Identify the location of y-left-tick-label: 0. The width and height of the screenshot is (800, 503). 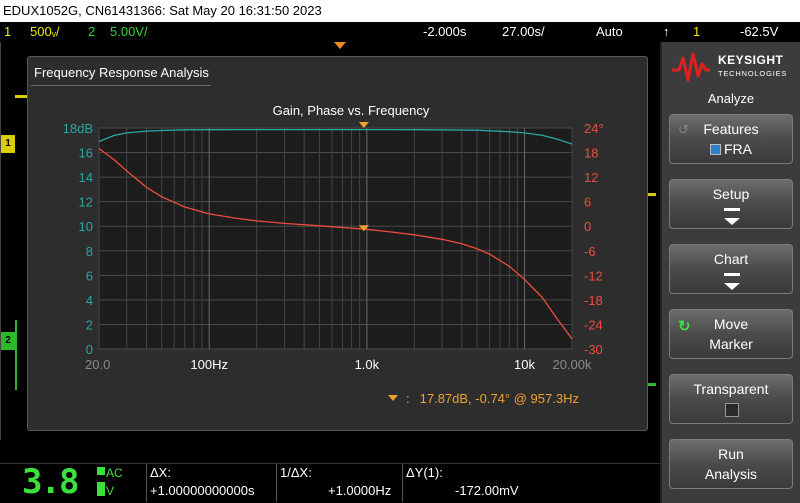
(89, 349).